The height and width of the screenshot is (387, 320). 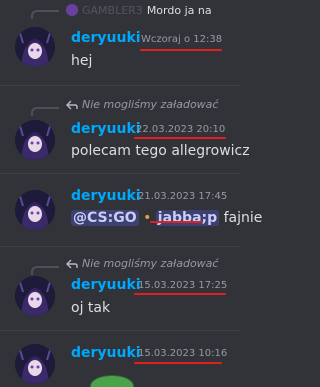 I want to click on message-content: @CS:GO • jabba;p fajnie, so click(x=166, y=218).